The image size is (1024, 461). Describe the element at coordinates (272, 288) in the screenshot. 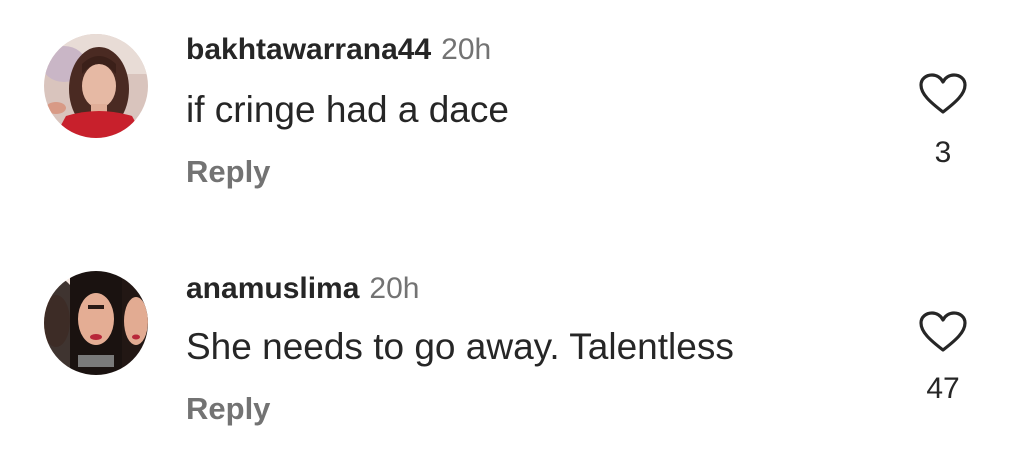

I see `username: anamuslima` at that location.